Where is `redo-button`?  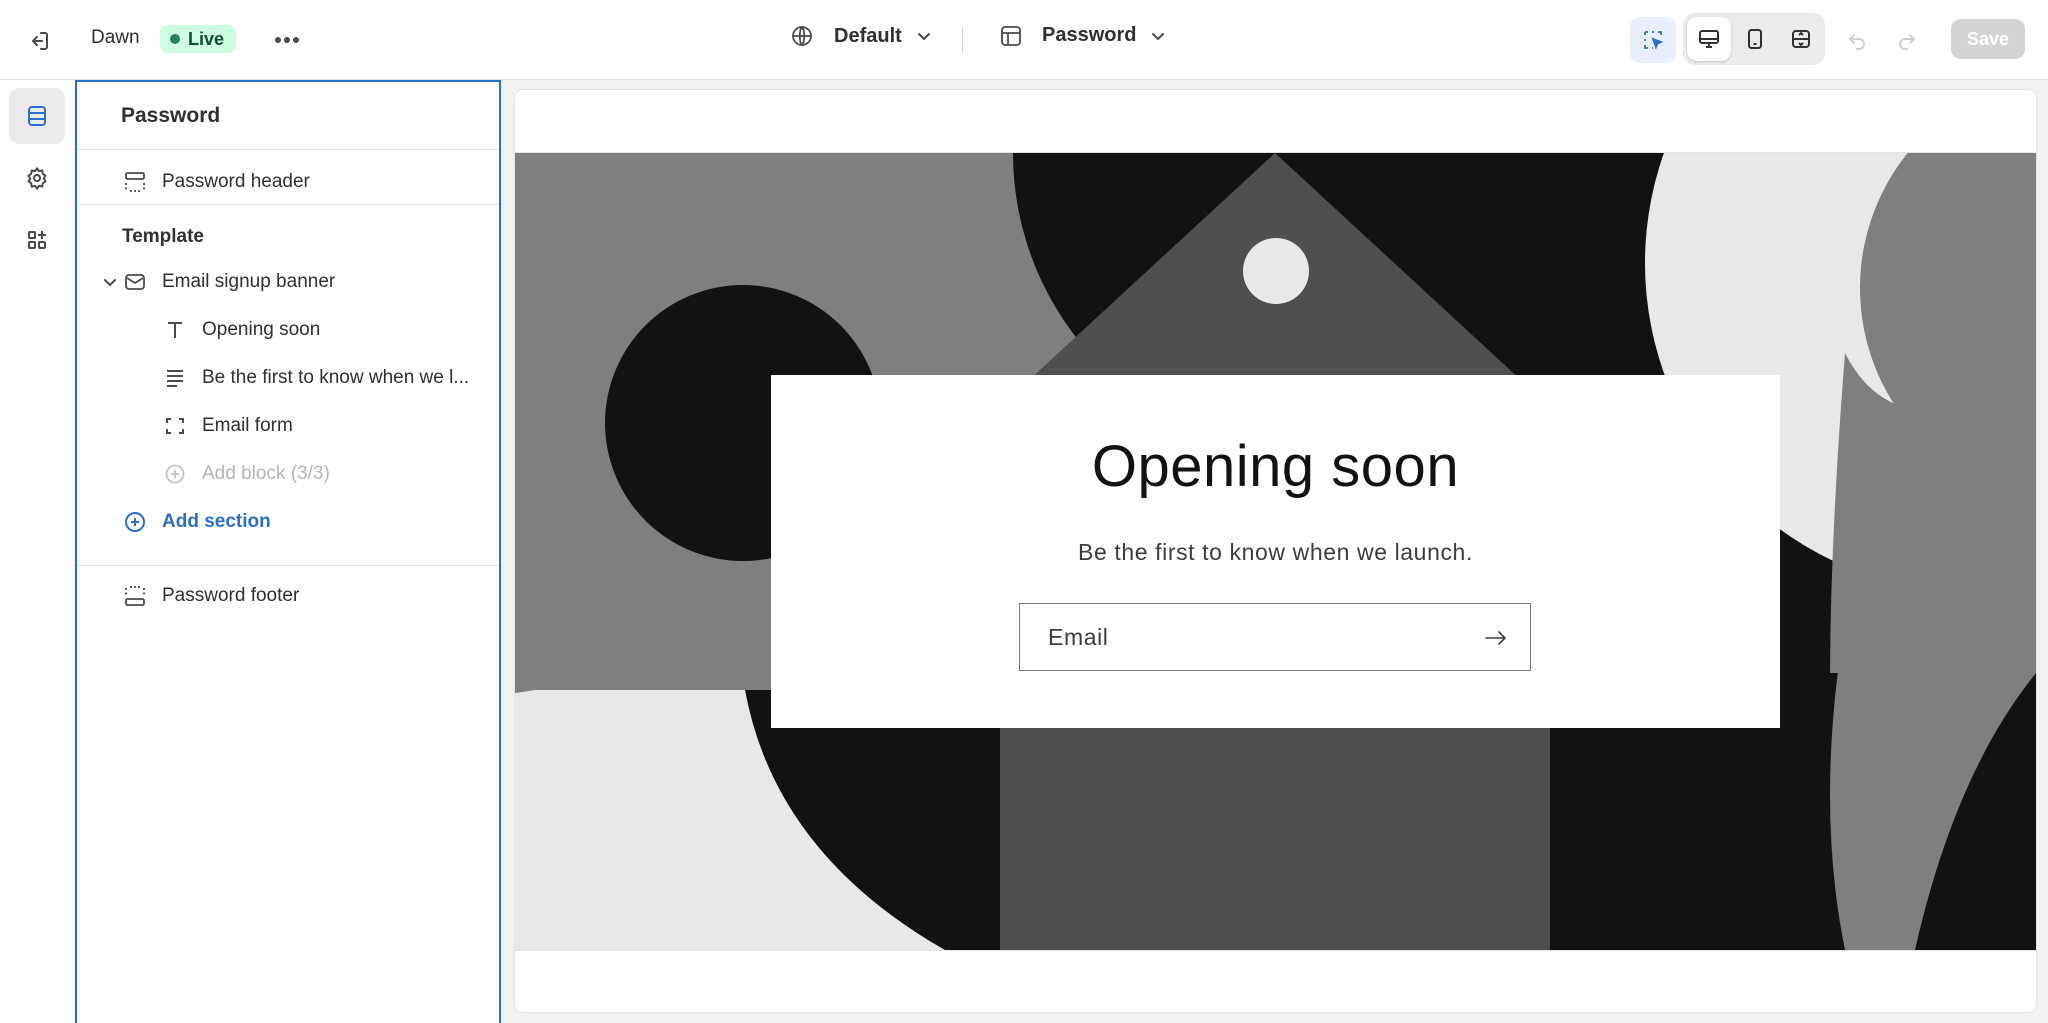
redo-button is located at coordinates (1907, 41).